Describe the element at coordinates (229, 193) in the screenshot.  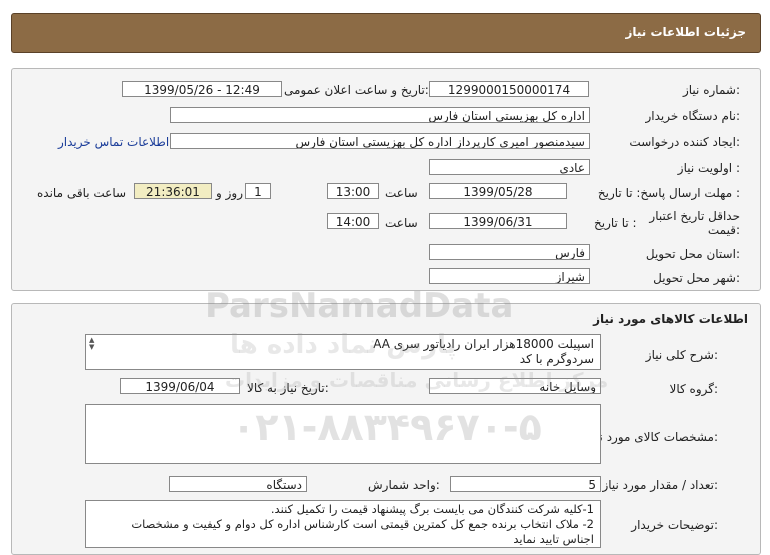
I see `days-label: روز و` at that location.